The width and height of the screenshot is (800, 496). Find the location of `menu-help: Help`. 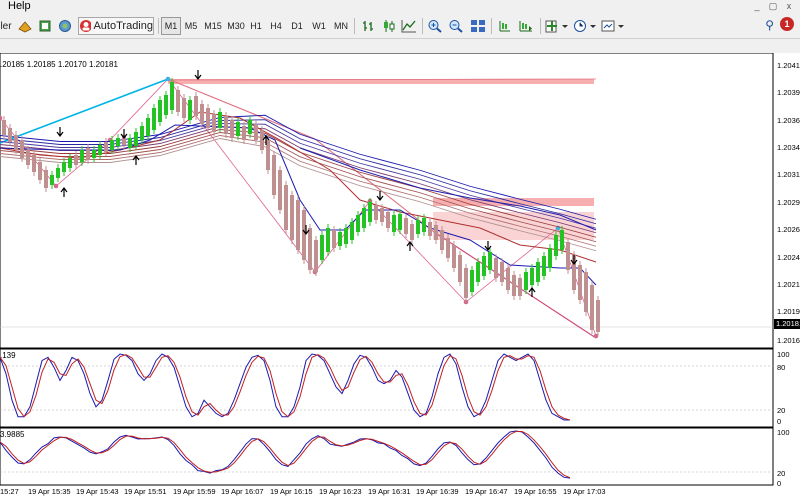

menu-help: Help is located at coordinates (19, 6).